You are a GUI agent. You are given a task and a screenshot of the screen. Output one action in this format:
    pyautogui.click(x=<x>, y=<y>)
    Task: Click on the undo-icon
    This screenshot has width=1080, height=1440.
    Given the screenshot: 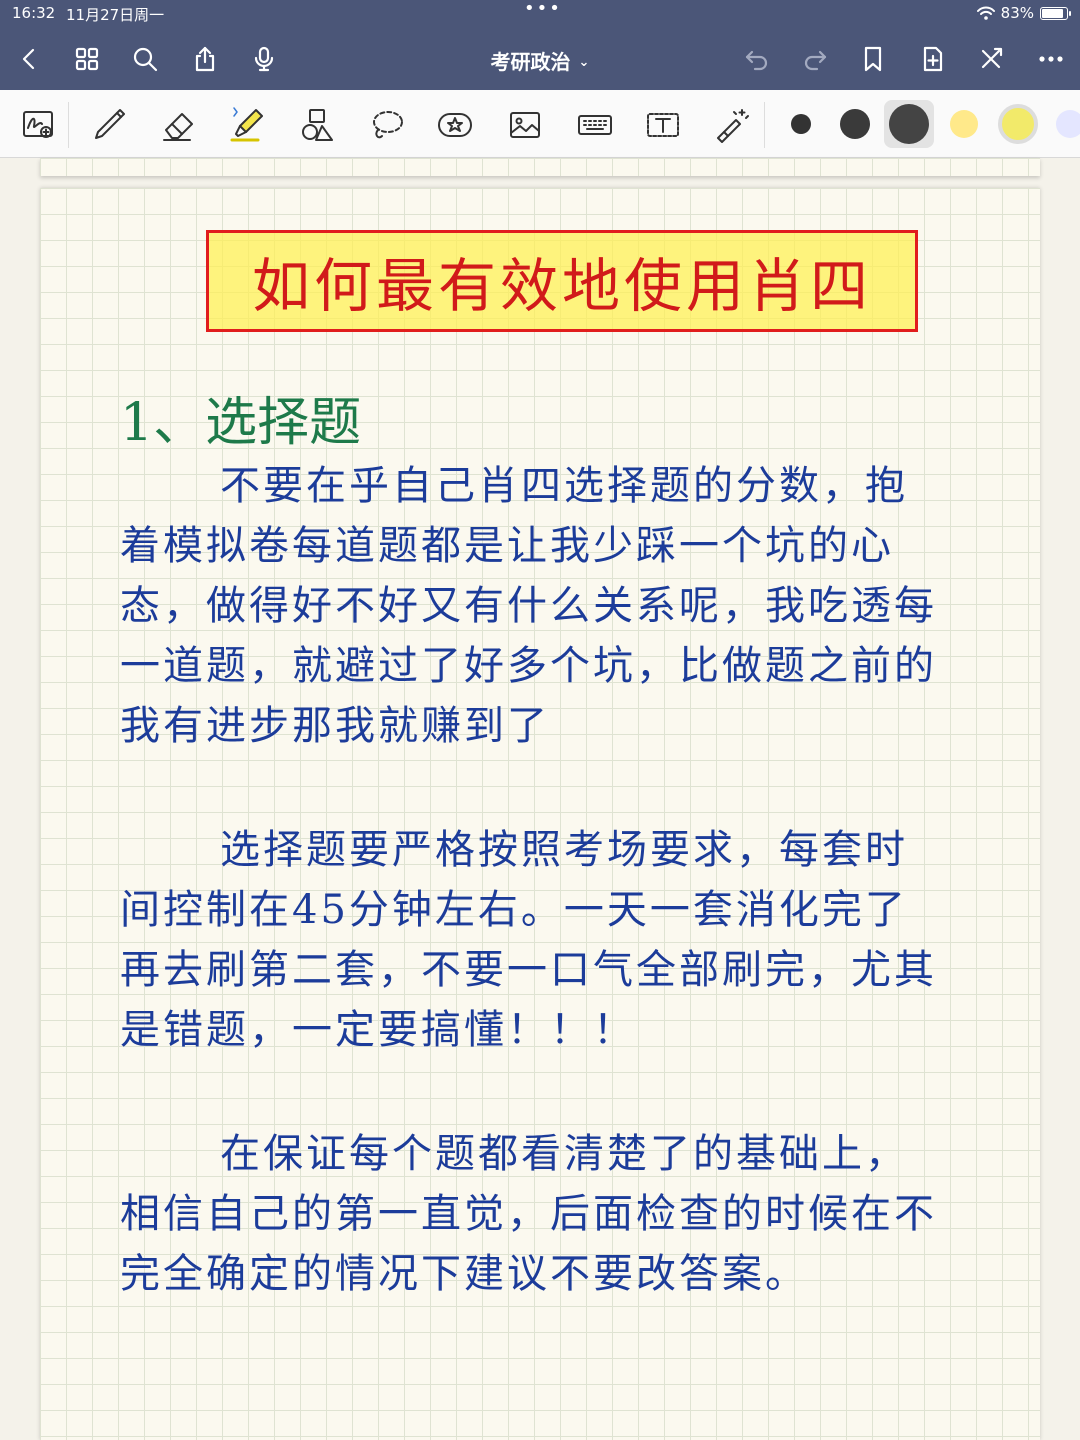 What is the action you would take?
    pyautogui.click(x=756, y=60)
    